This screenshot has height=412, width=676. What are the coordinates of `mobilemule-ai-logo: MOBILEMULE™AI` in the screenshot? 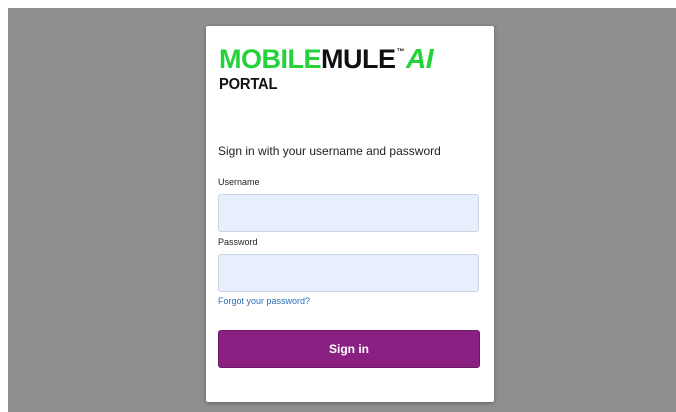 It's located at (326, 59).